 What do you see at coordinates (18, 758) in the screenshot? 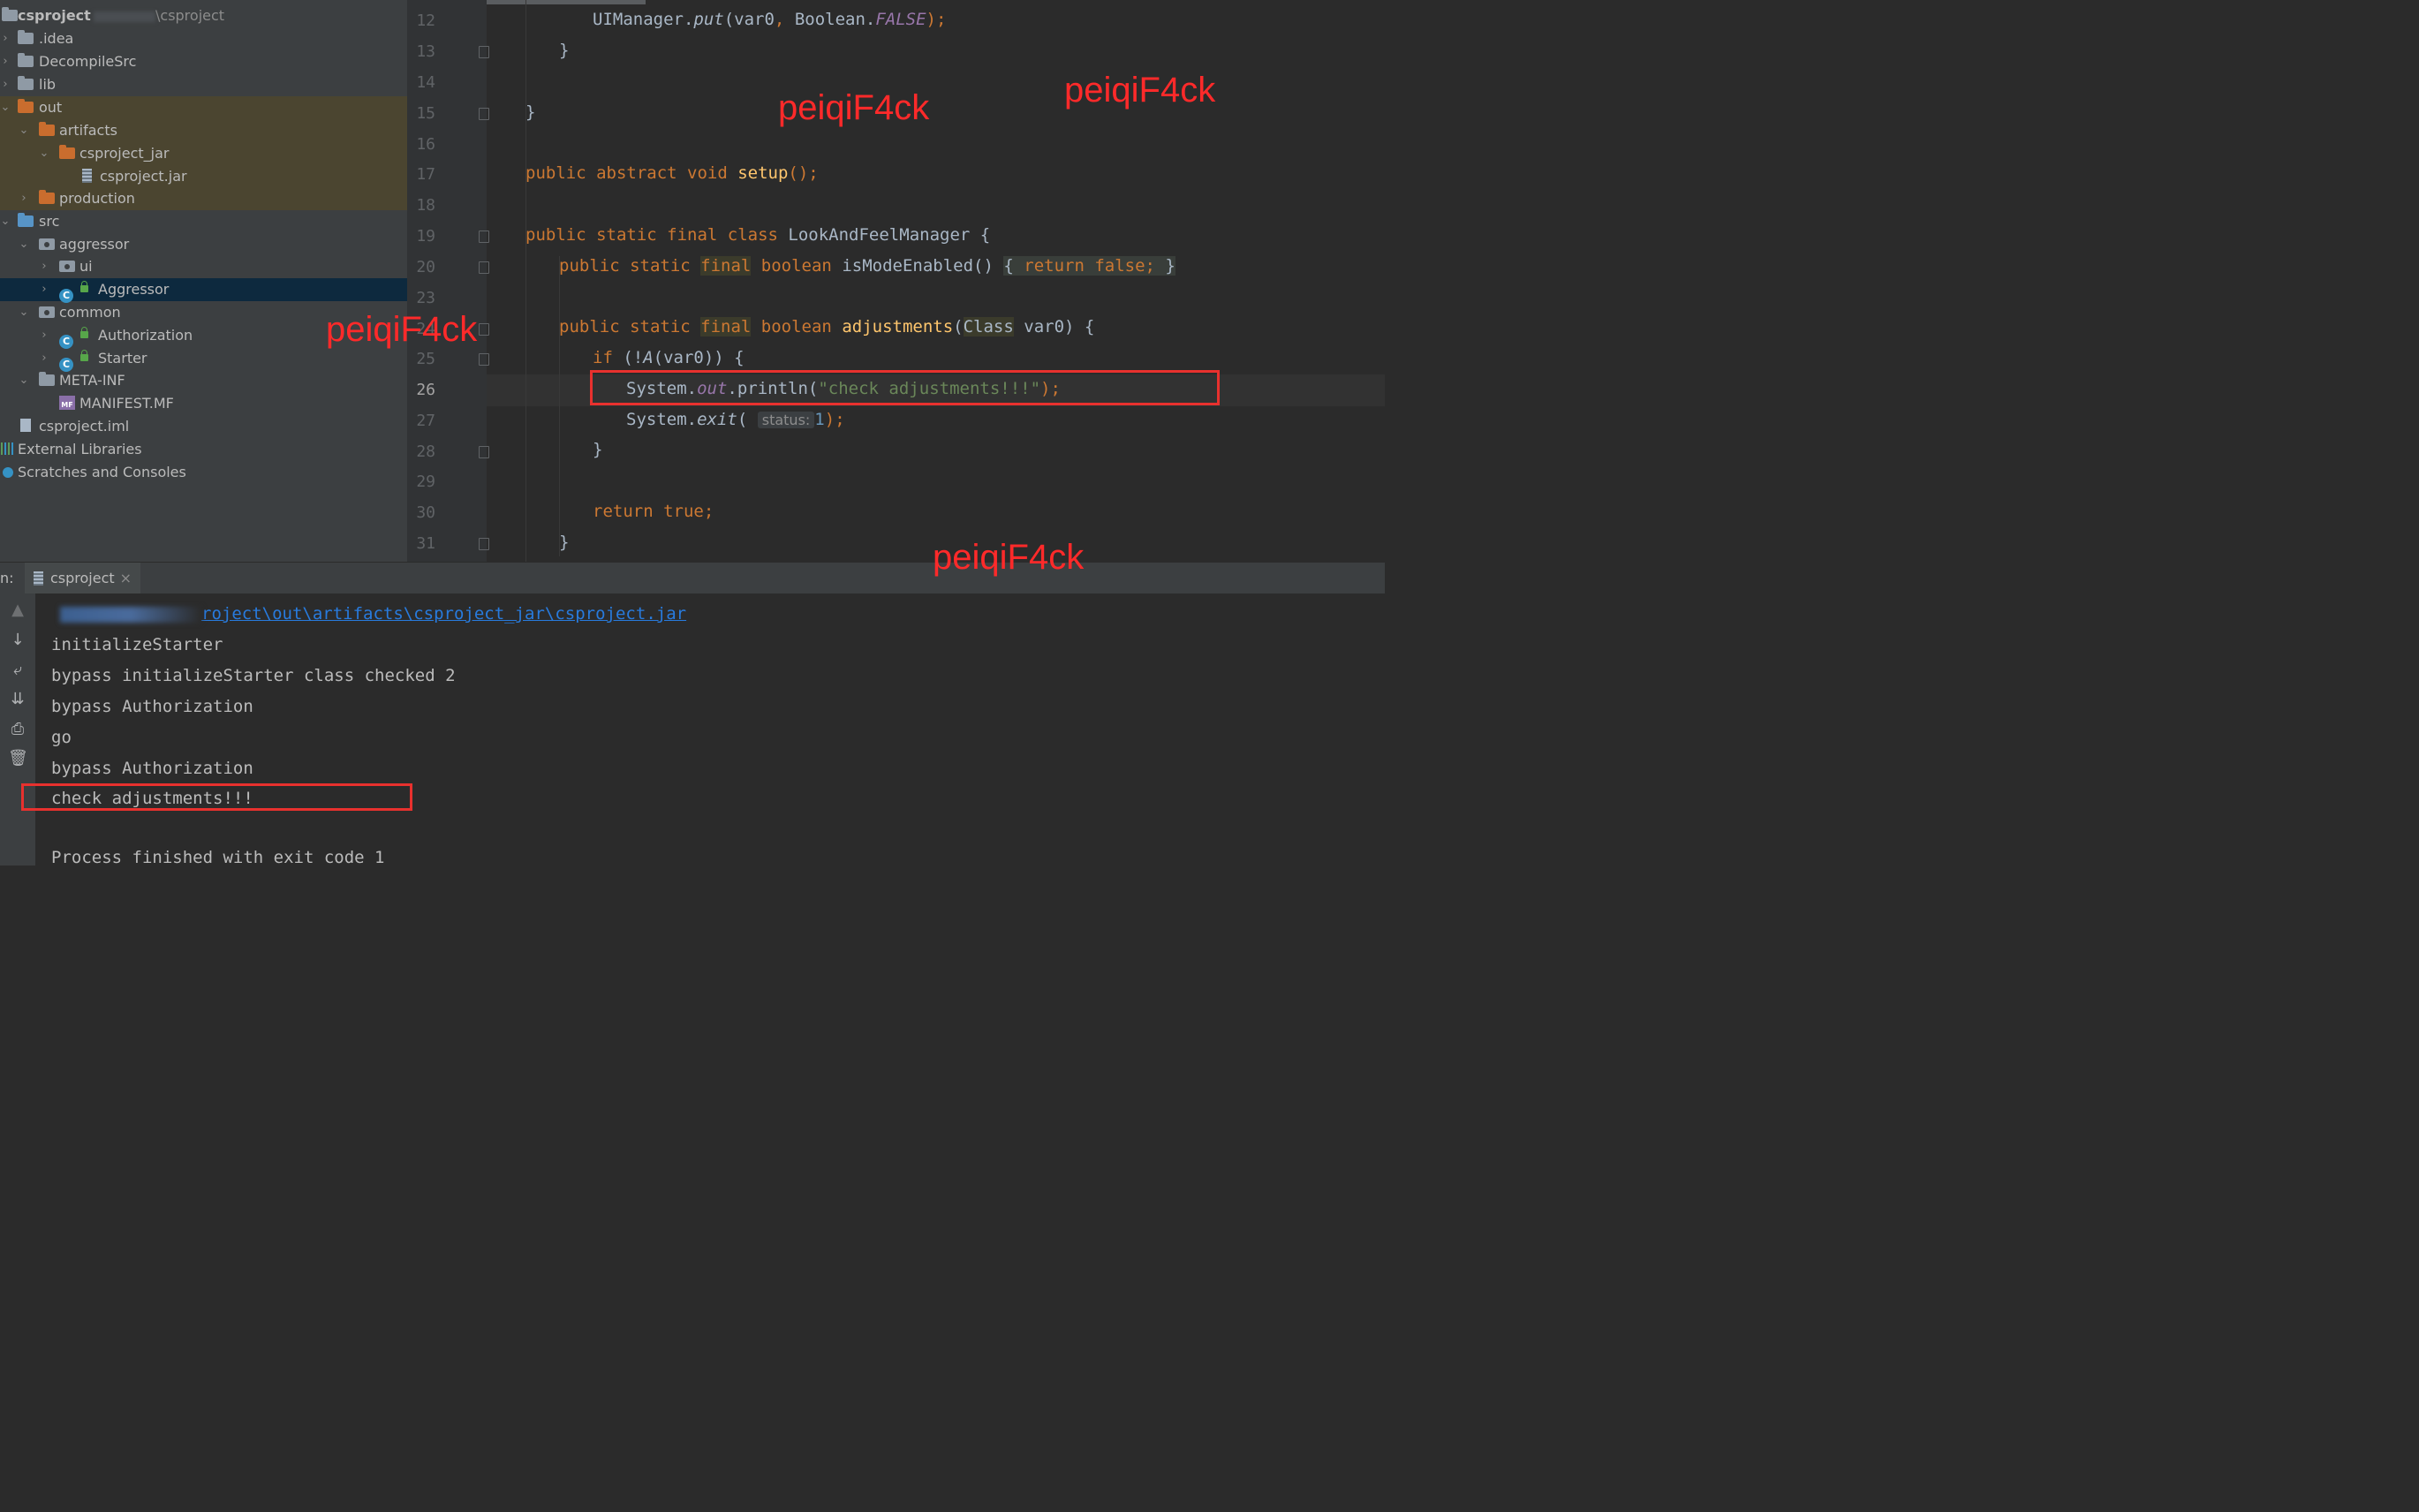
I see `trash-icon: 🗑` at bounding box center [18, 758].